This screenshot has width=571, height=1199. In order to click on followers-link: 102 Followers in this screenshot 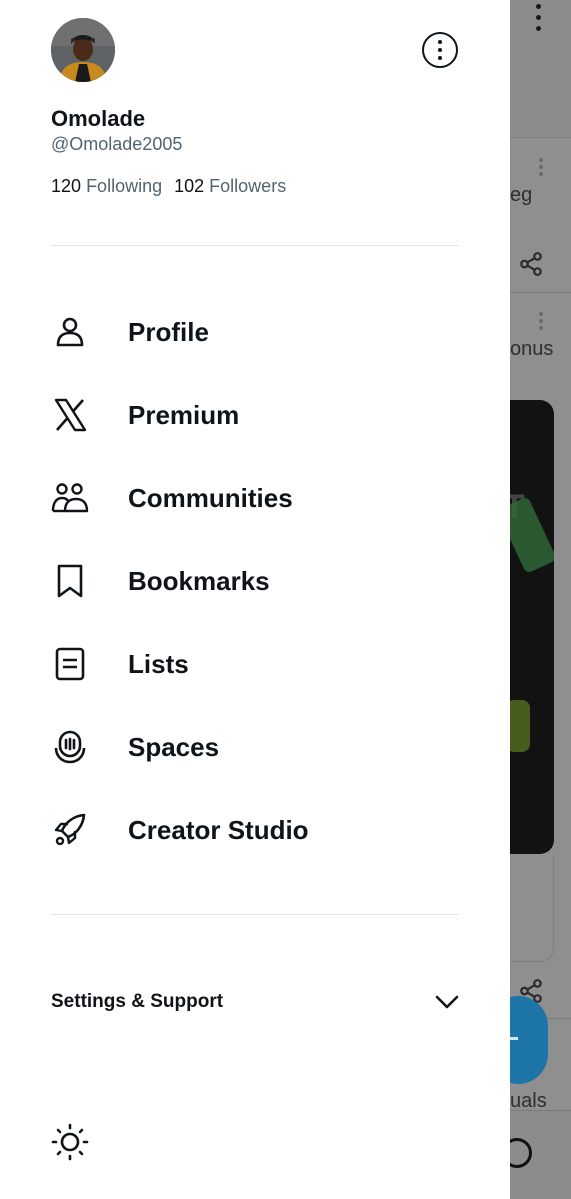, I will do `click(230, 186)`.